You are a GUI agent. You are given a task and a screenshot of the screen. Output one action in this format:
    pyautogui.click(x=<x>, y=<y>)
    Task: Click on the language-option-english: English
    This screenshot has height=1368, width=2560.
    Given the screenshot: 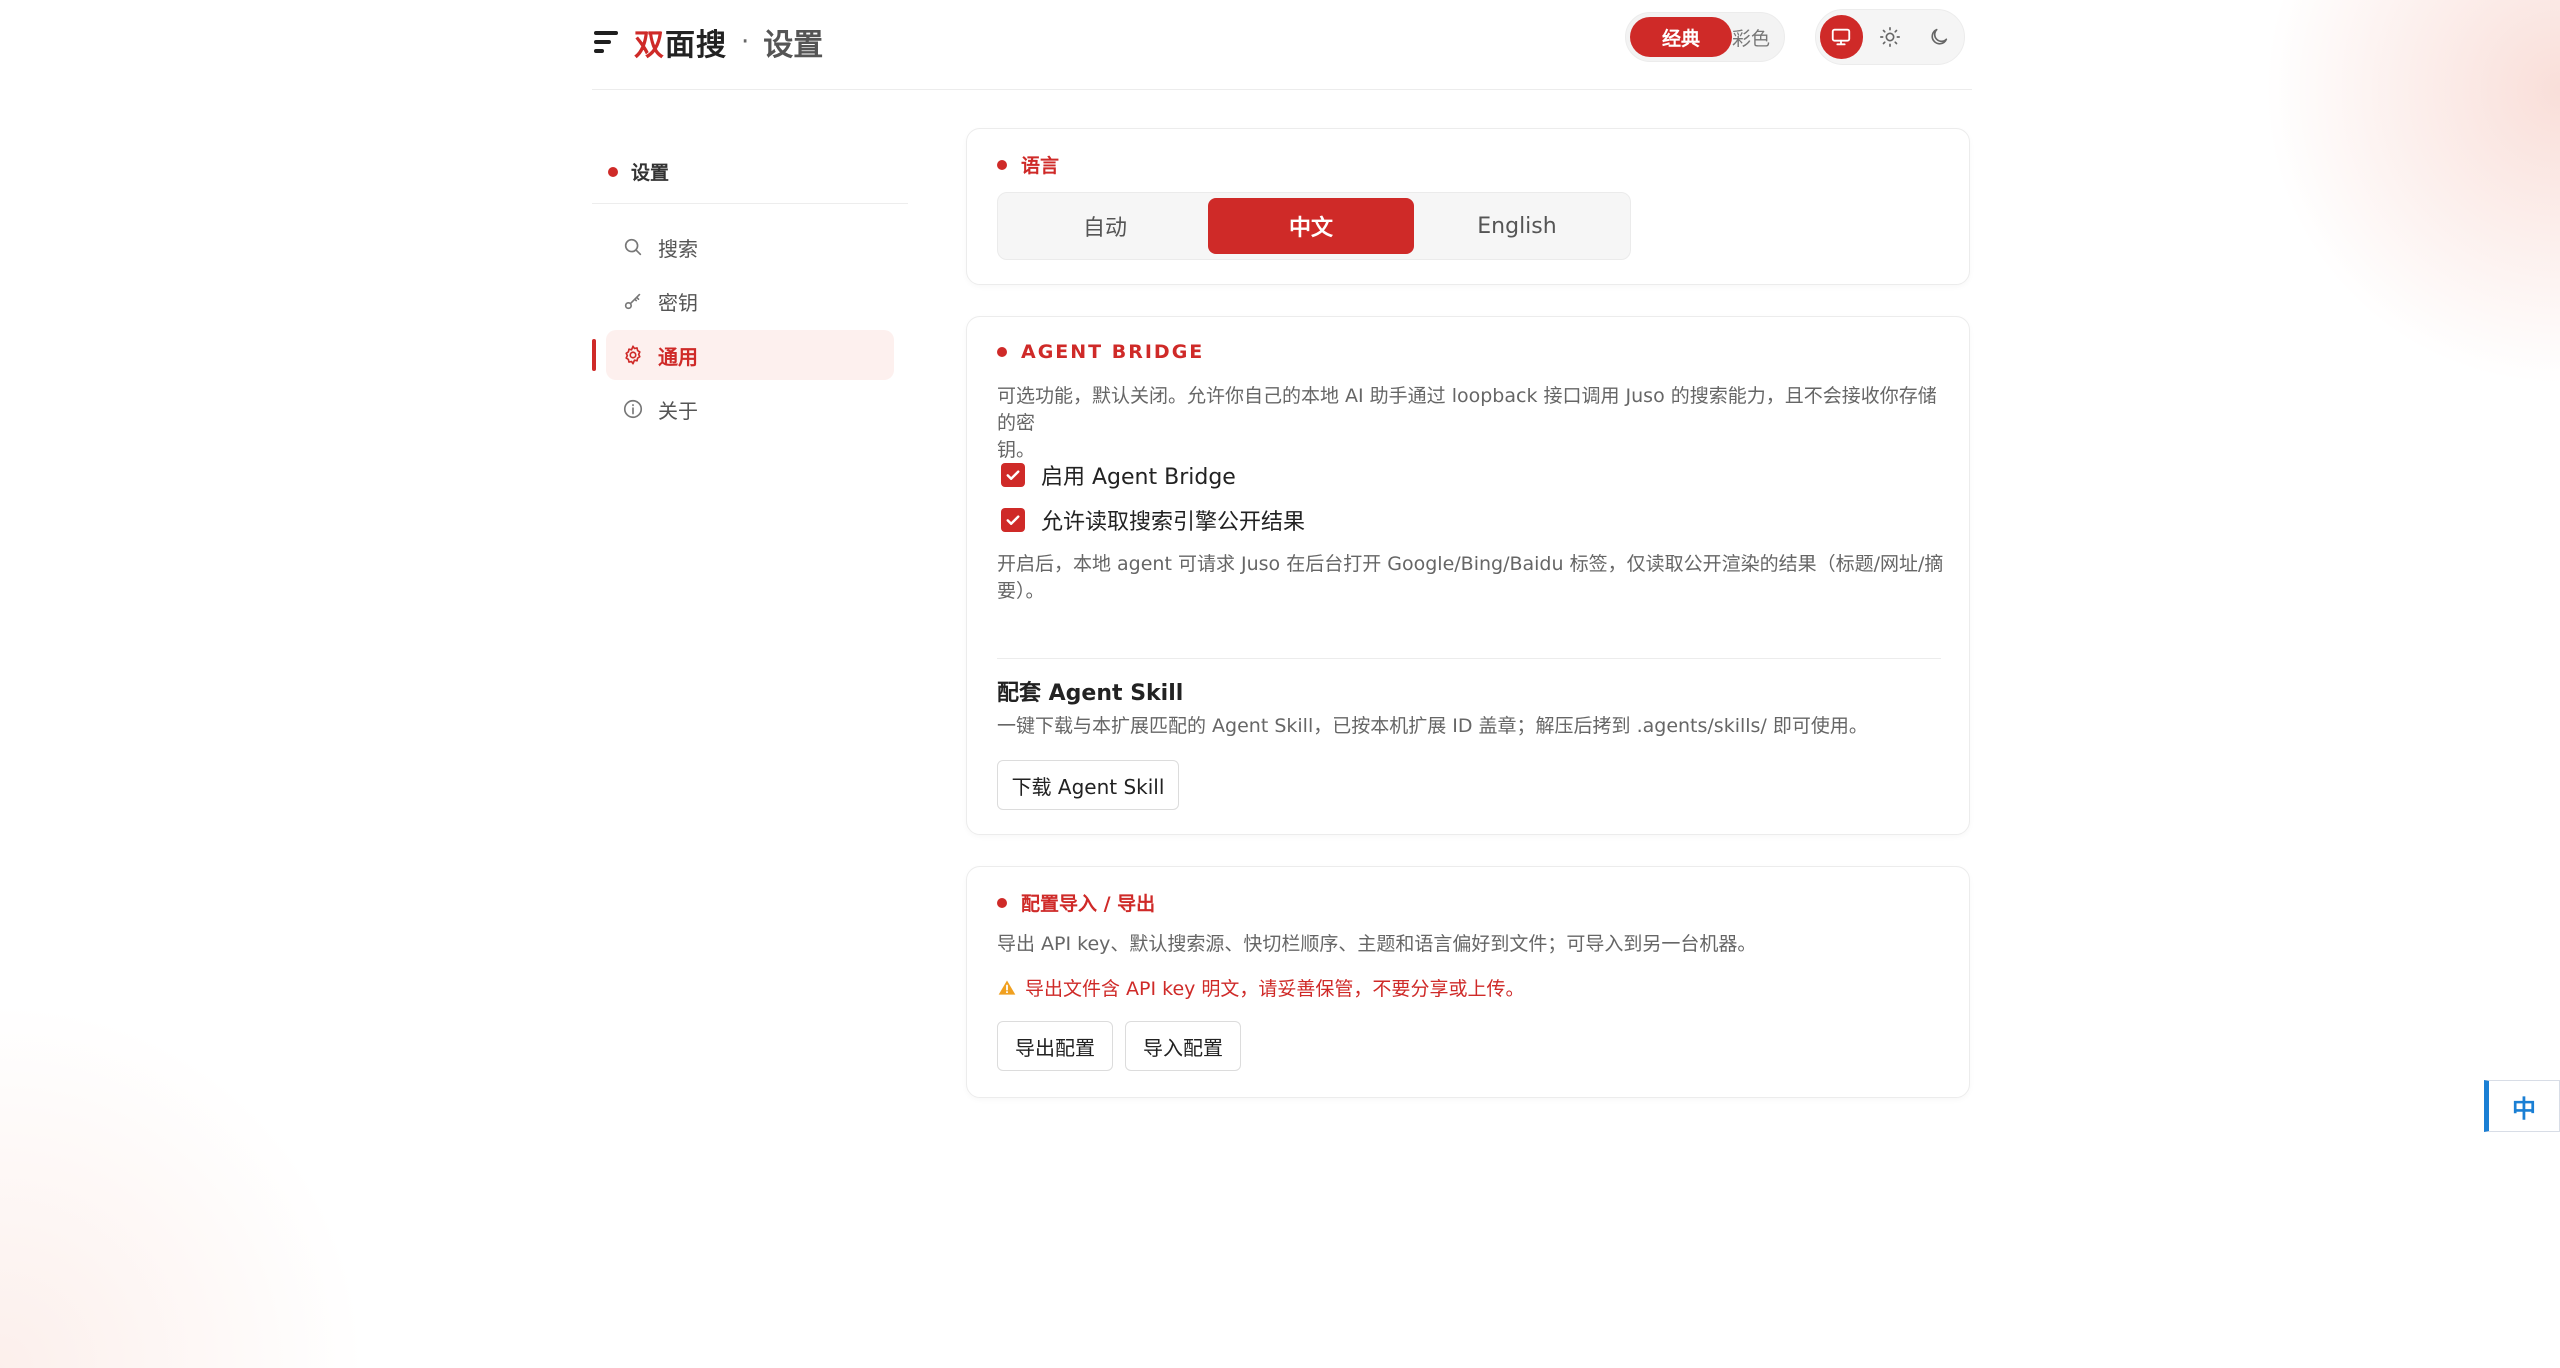 What is the action you would take?
    pyautogui.click(x=1517, y=226)
    